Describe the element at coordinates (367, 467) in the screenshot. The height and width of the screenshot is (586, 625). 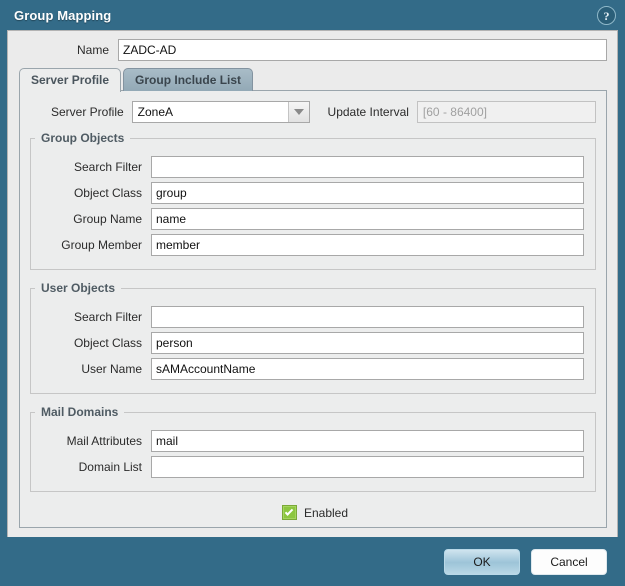
I see `domain-list-input` at that location.